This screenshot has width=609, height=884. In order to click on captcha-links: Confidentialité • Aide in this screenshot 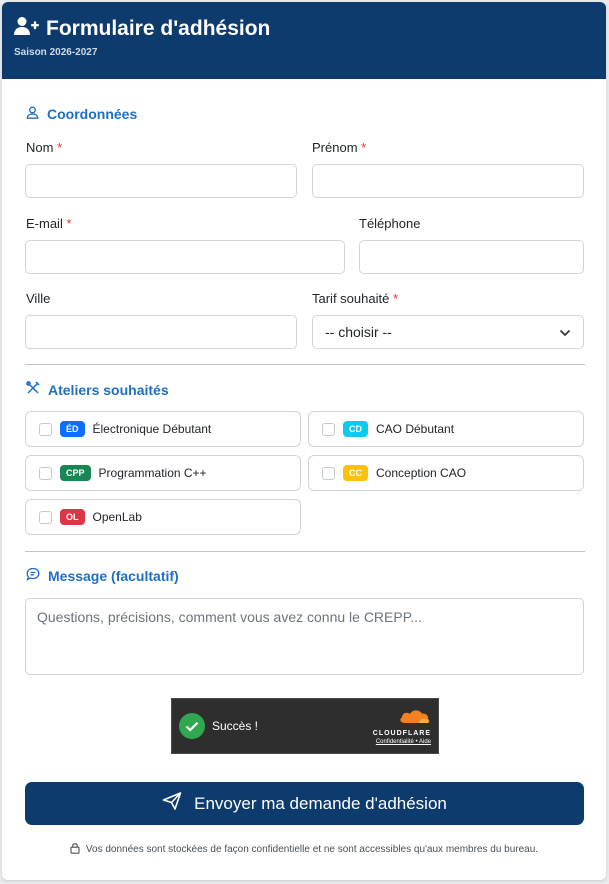, I will do `click(403, 742)`.